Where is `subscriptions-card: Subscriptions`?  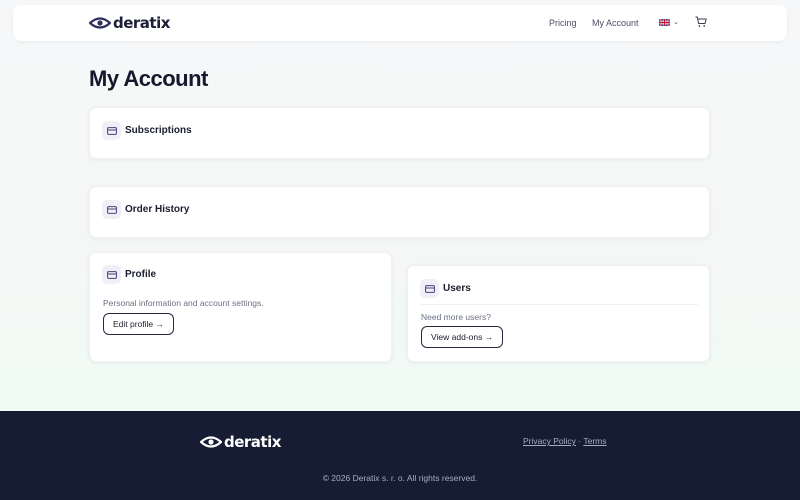 subscriptions-card: Subscriptions is located at coordinates (399, 133).